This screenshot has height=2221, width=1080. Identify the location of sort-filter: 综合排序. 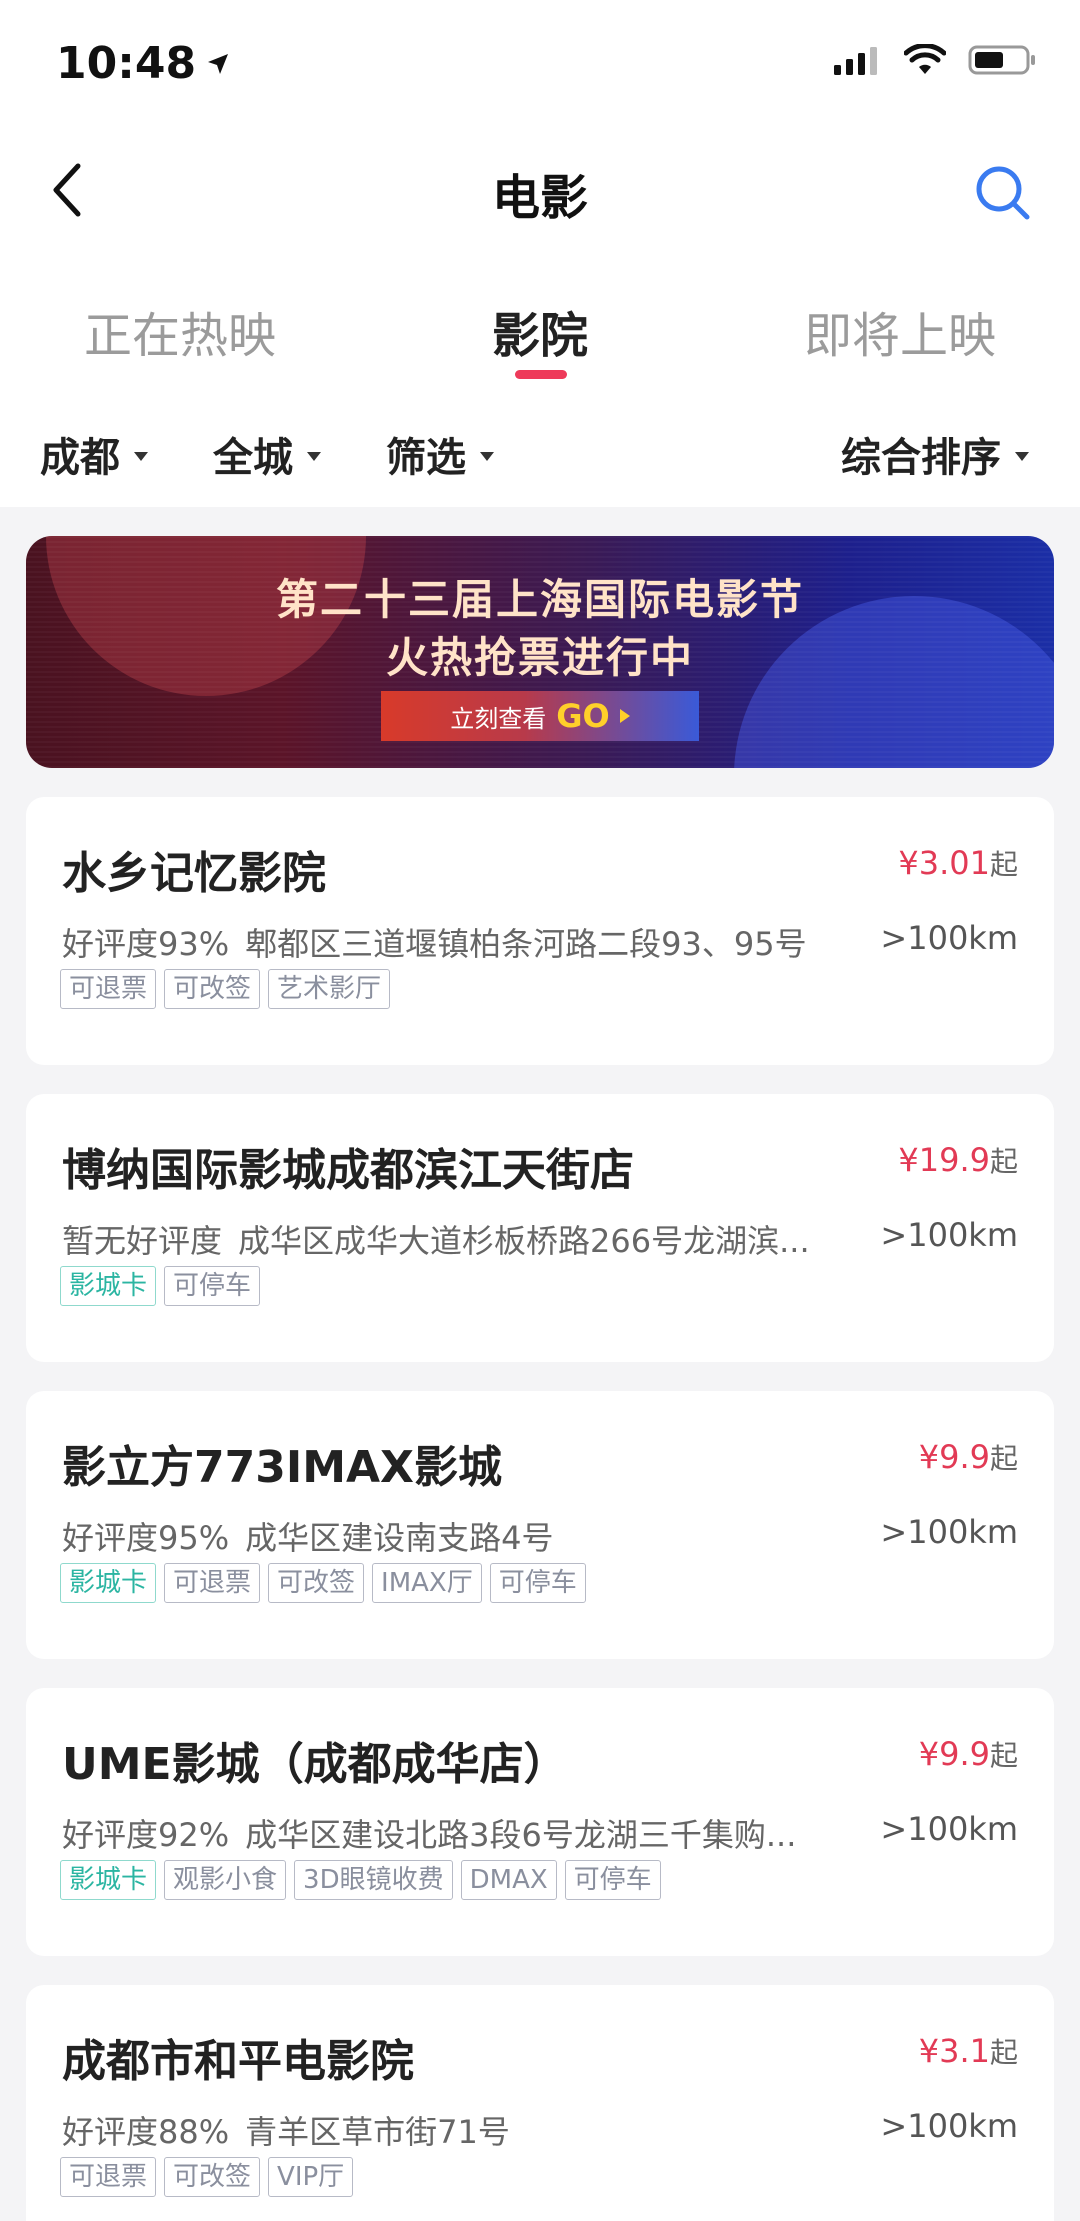
(935, 454).